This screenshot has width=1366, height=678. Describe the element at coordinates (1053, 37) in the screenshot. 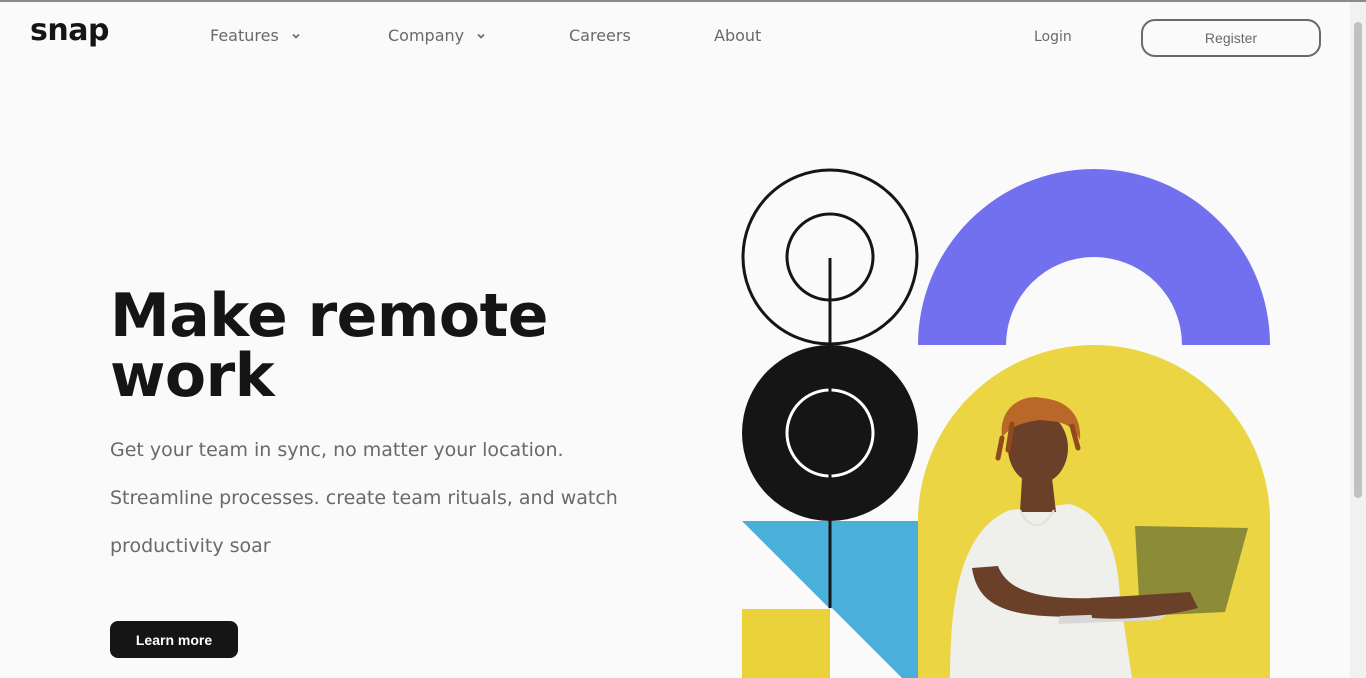

I see `login-link: Login` at that location.